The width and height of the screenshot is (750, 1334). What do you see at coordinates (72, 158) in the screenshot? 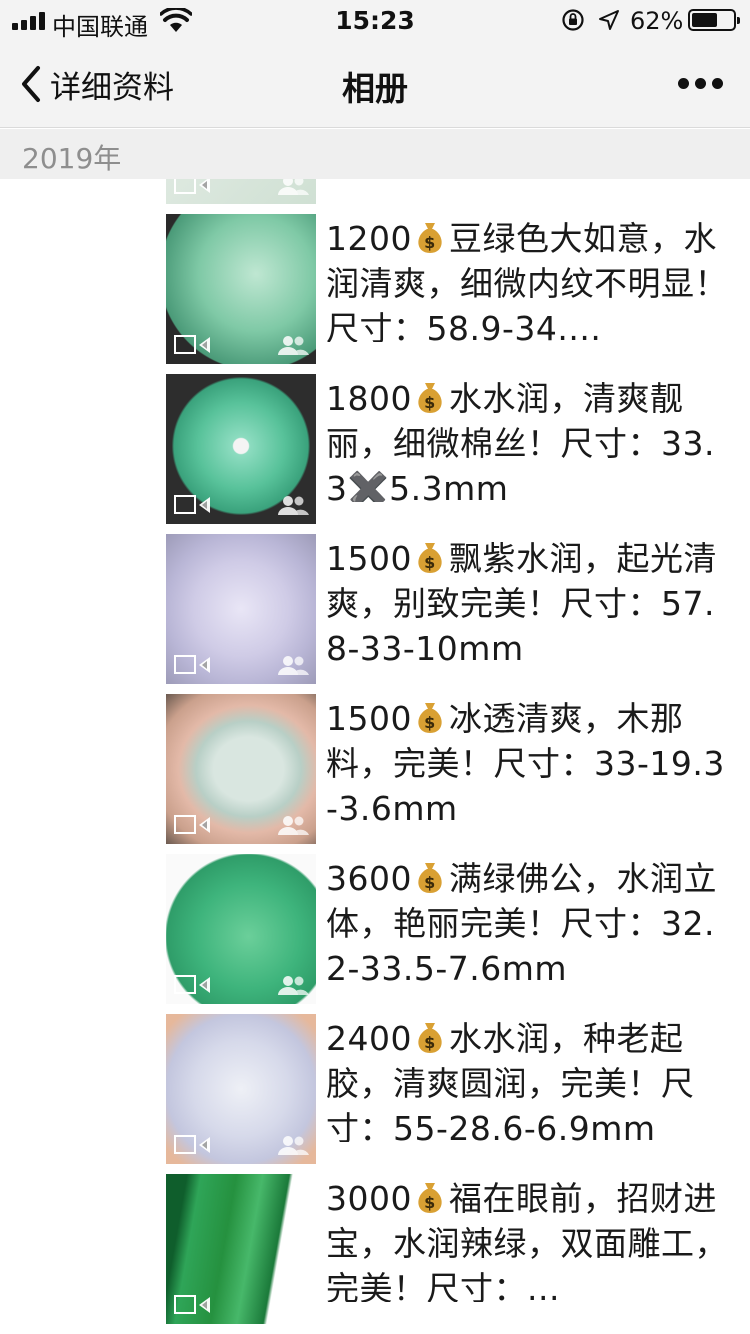
I see `year-label: 2019年` at bounding box center [72, 158].